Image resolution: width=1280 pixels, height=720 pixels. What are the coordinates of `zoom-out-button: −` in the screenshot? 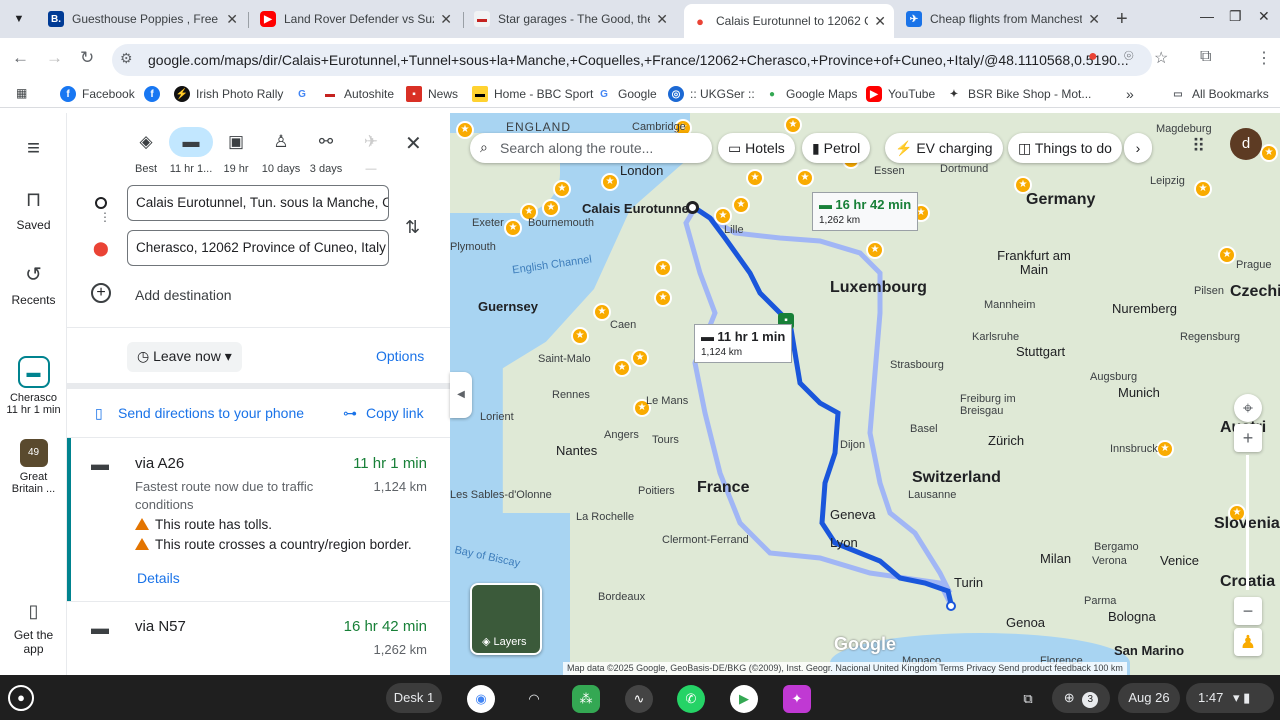 It's located at (1248, 611).